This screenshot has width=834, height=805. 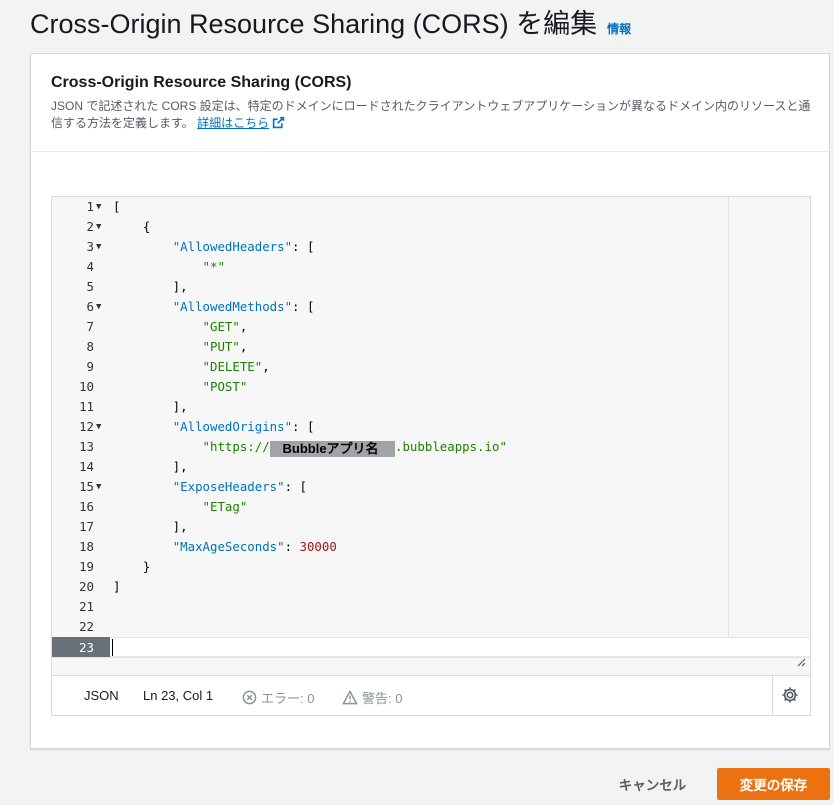 I want to click on text-cursor, so click(x=112, y=647).